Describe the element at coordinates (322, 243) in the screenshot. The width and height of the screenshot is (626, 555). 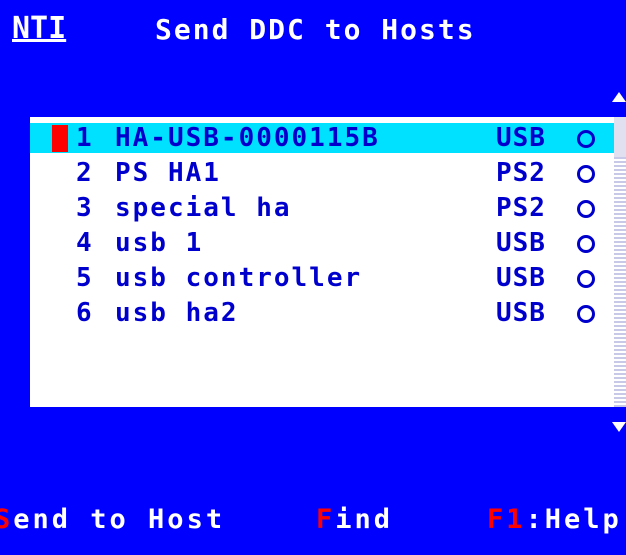
I see `host-row: 4 usb 1 USB` at that location.